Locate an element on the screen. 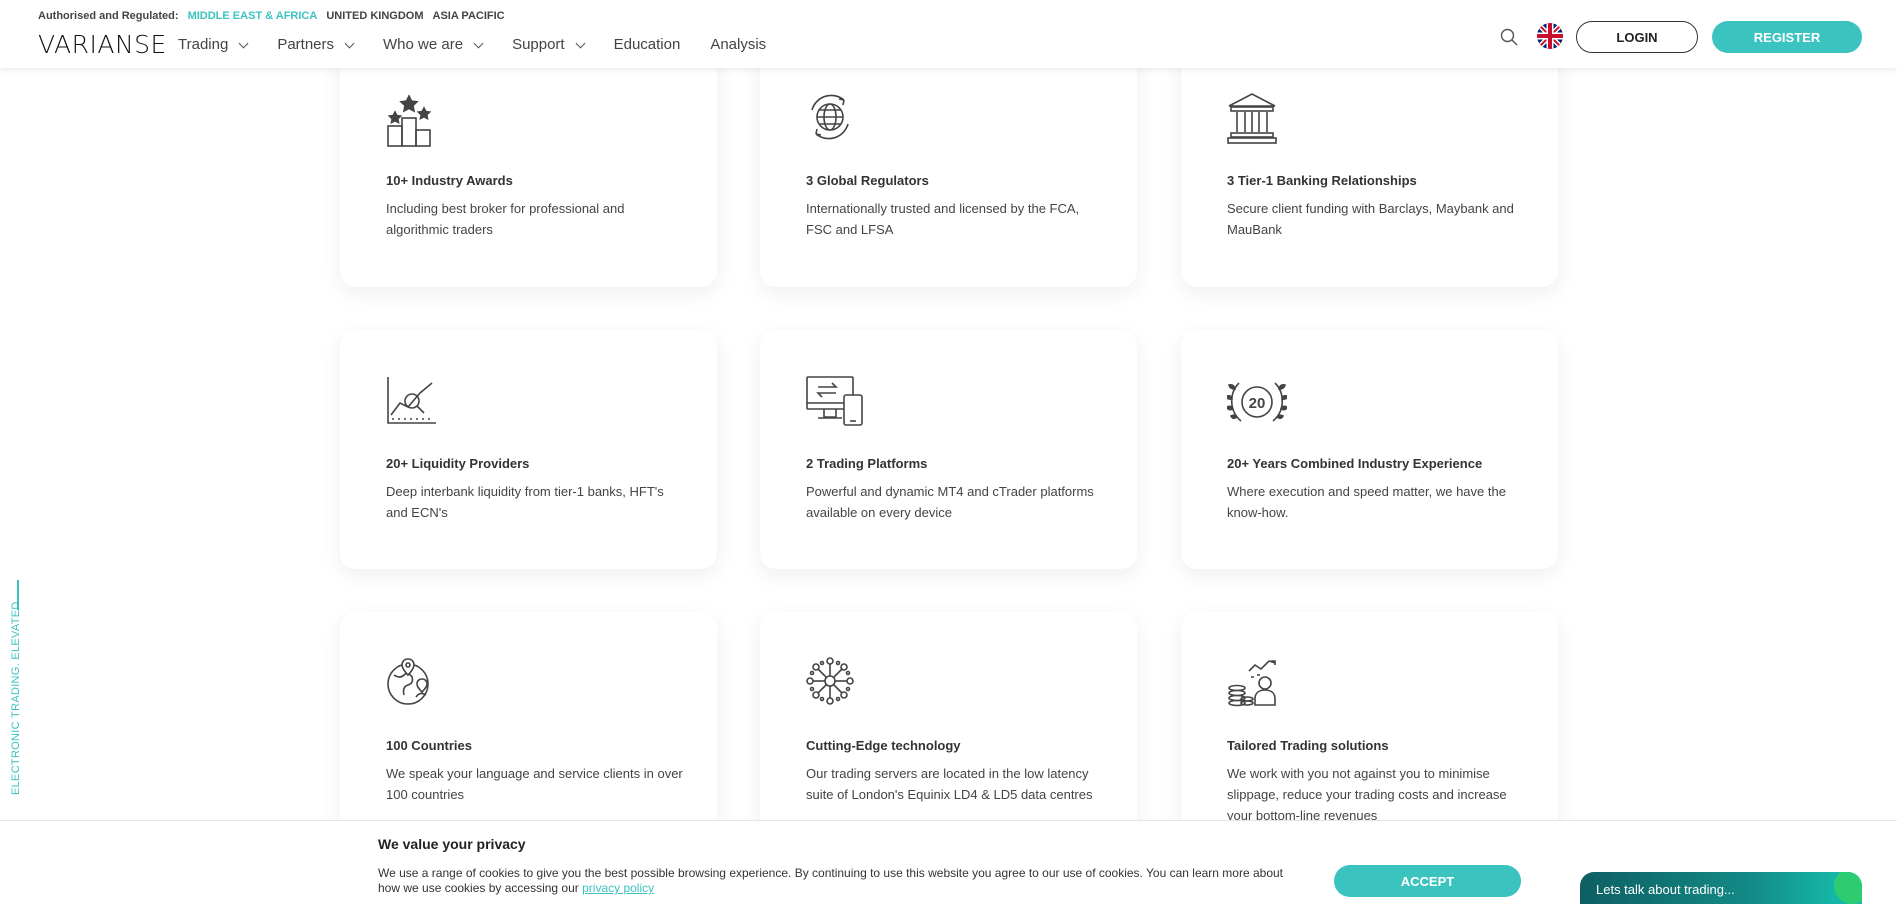 This screenshot has width=1897, height=904. svg-text: 20 is located at coordinates (1257, 403).